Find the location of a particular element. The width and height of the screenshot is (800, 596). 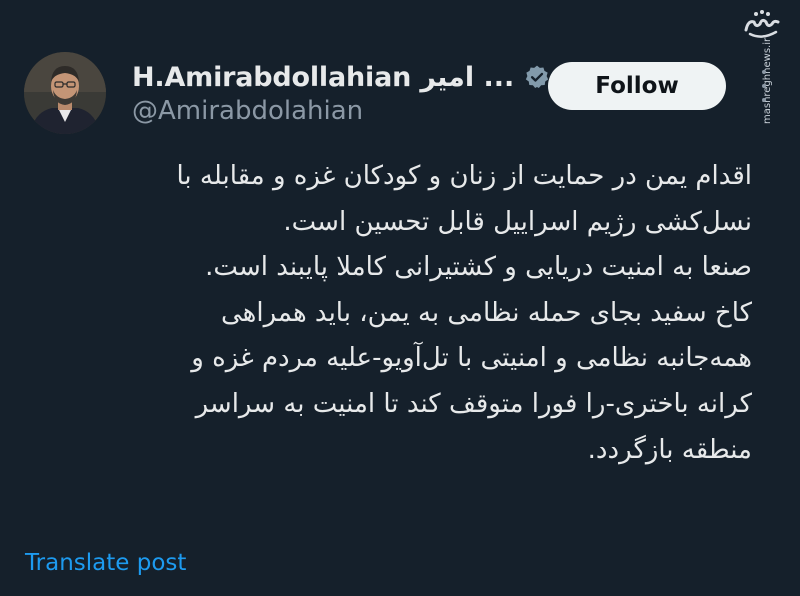

translate-post-link: Translate post is located at coordinates (105, 563).